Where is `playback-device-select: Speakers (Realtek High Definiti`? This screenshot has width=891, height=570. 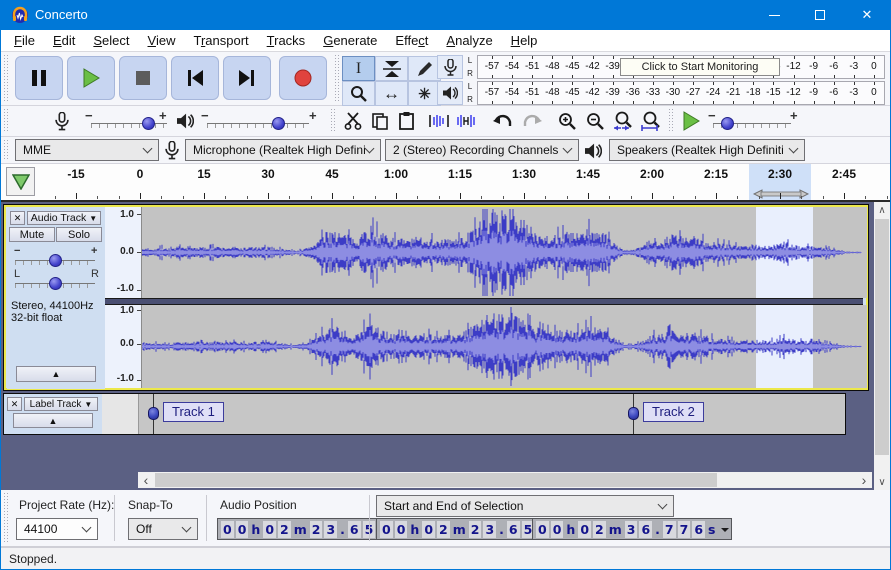
playback-device-select: Speakers (Realtek High Definiti is located at coordinates (707, 150).